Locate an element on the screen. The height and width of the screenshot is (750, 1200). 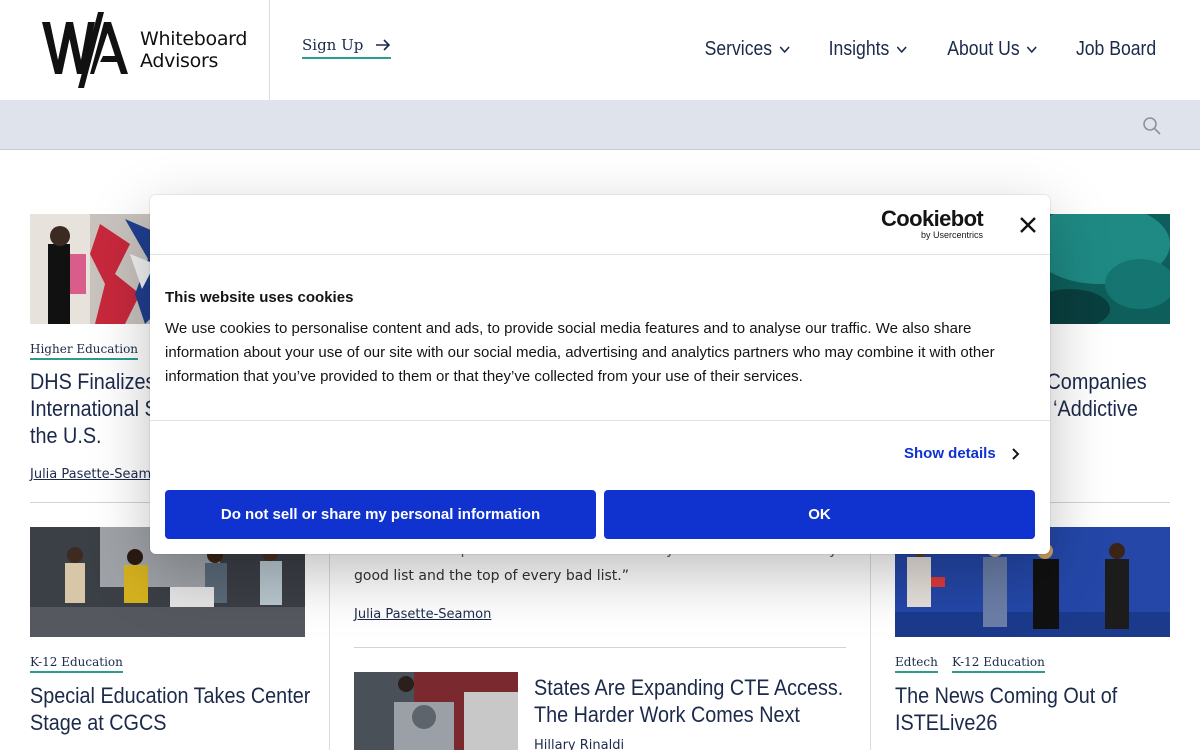
cookiebot-subtitle: by Usercentrics is located at coordinates (951, 235).